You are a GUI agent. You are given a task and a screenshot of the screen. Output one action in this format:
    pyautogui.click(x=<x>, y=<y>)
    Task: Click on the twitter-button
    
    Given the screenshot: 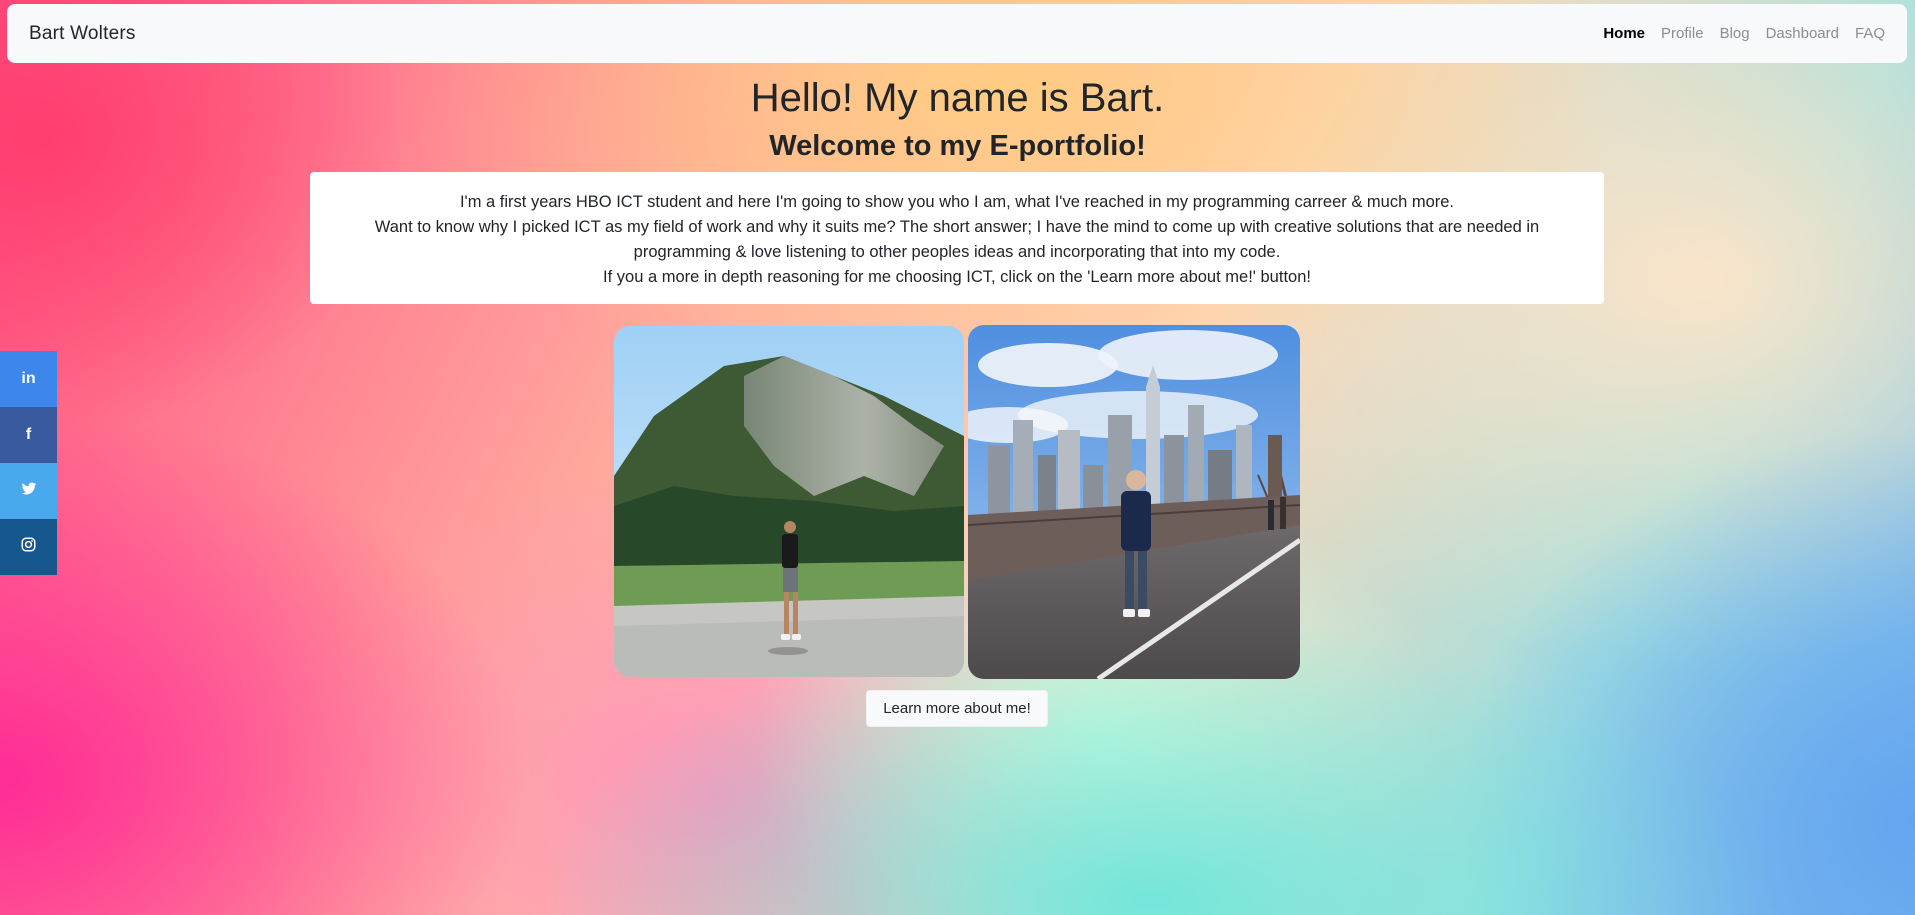 What is the action you would take?
    pyautogui.click(x=28, y=491)
    